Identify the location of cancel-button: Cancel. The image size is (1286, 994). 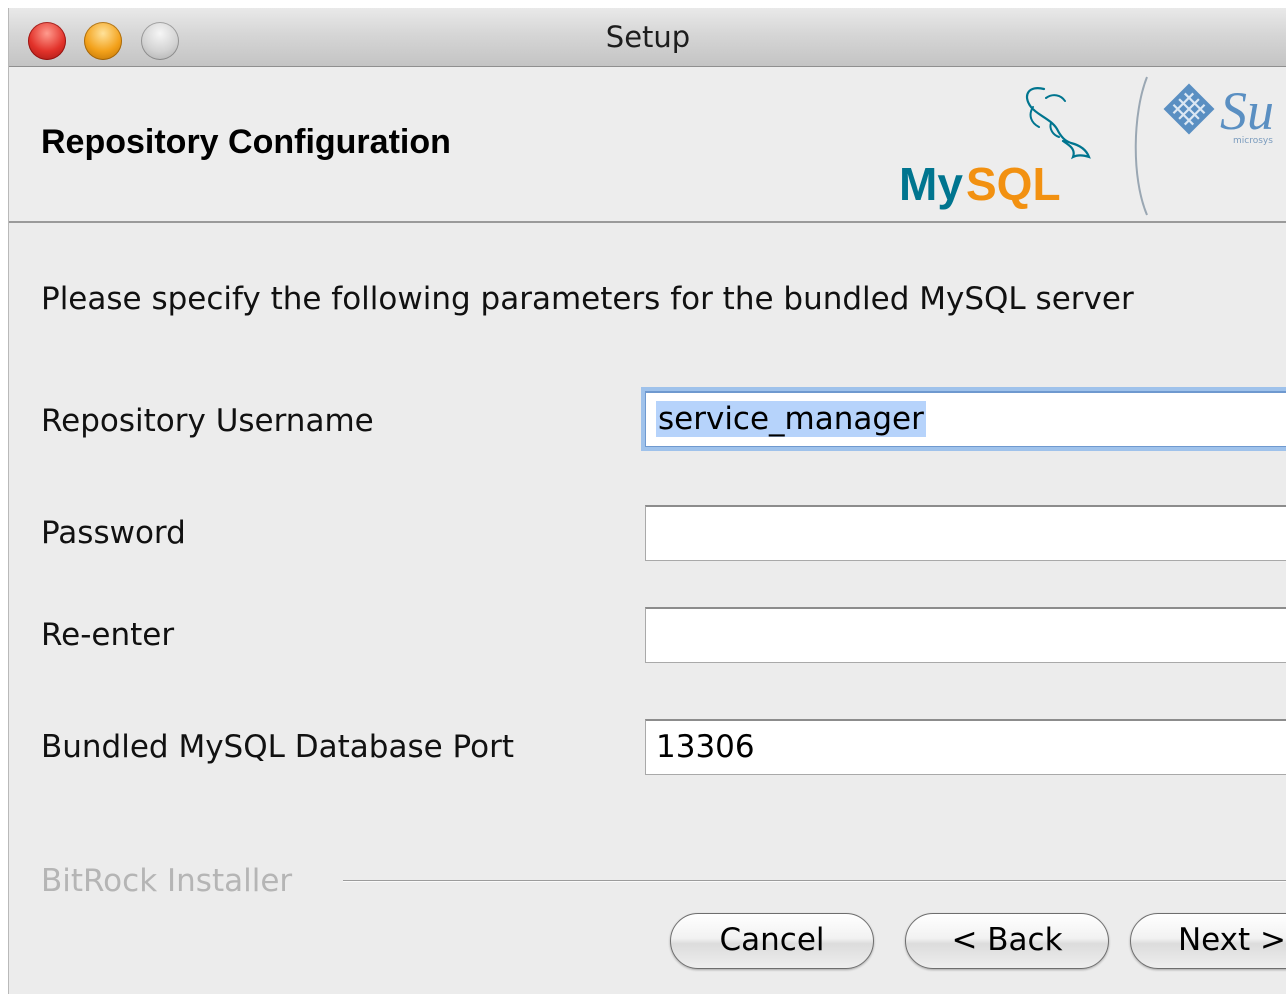
(772, 941).